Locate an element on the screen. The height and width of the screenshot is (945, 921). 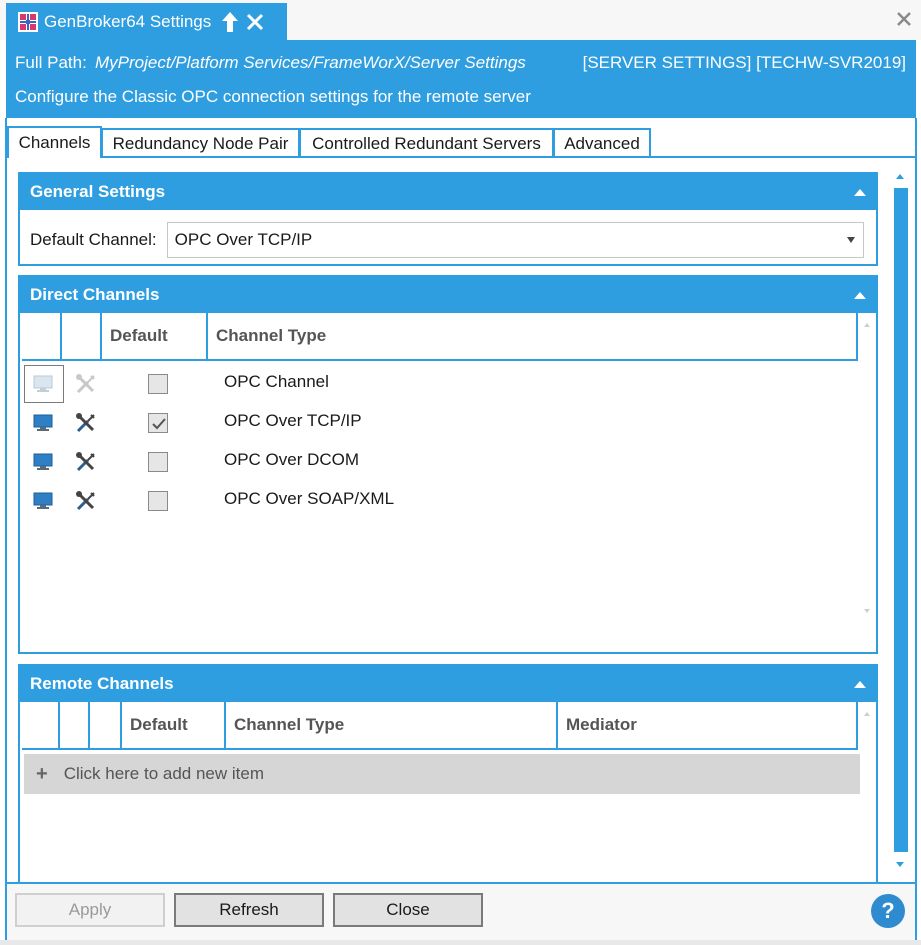
column-header-indicator is located at coordinates (106, 725).